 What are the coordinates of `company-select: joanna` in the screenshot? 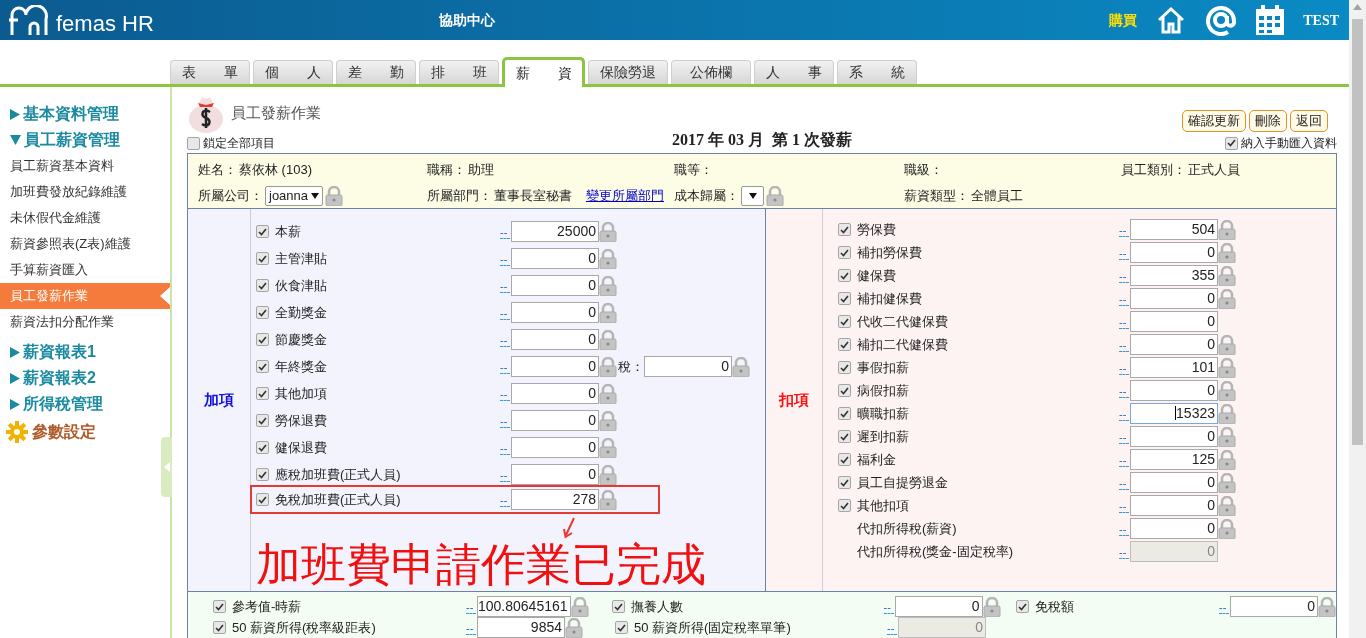 It's located at (294, 196).